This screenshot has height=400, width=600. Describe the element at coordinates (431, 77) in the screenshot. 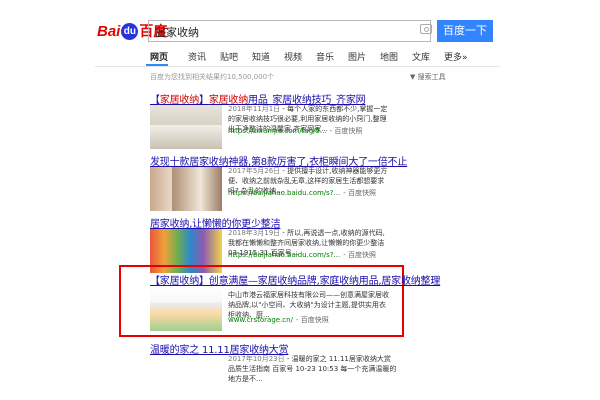

I see `search-tools-label: 搜索工具` at that location.